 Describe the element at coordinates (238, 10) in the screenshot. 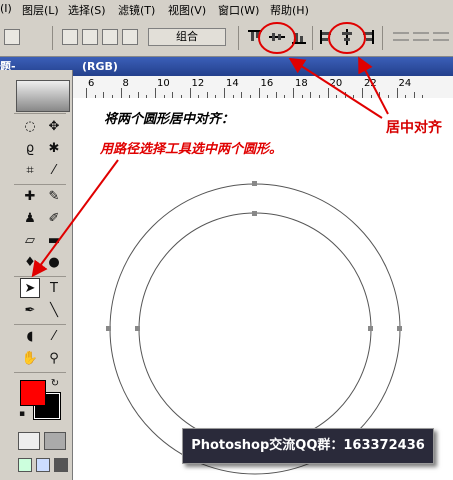

I see `menu-window: 窗口(W)` at that location.